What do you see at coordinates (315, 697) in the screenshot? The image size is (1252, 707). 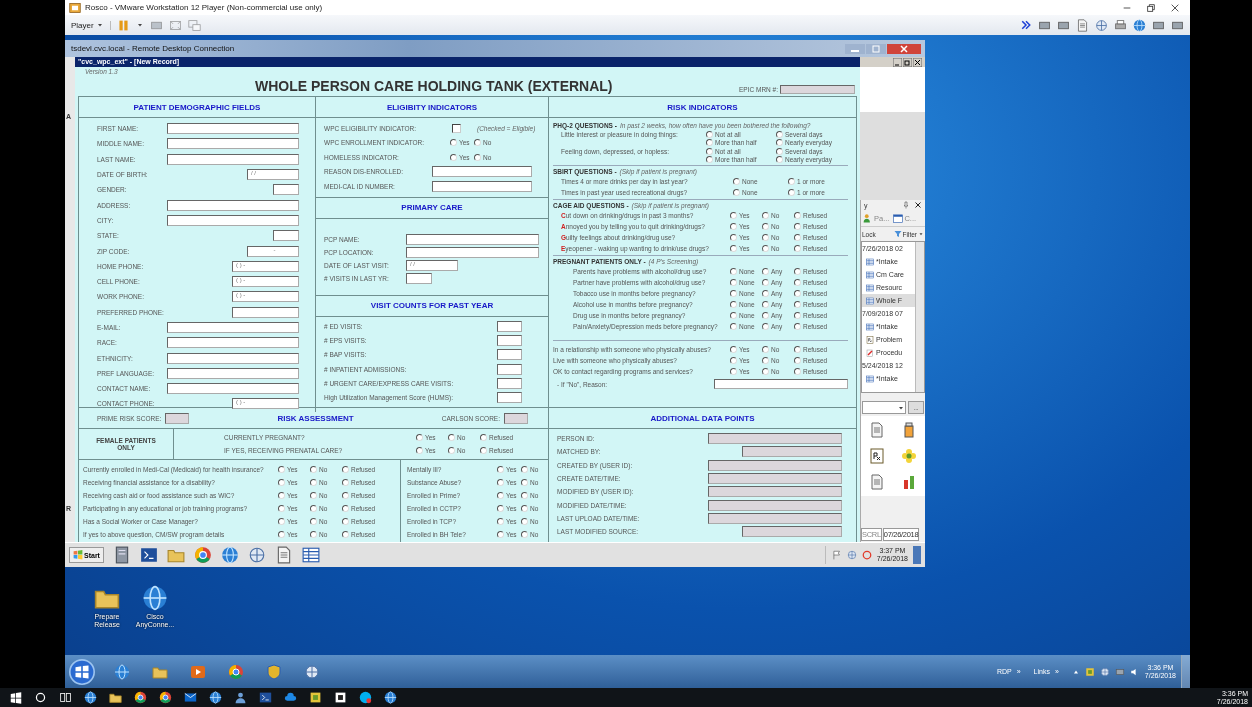 I see `app-icon` at bounding box center [315, 697].